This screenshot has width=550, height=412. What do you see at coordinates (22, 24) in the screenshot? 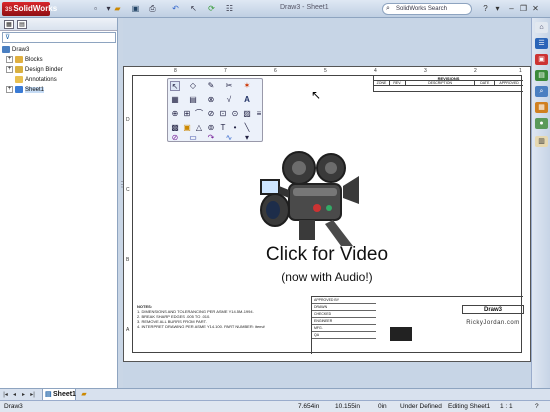
I see `property-tab-icon: ▤` at bounding box center [22, 24].